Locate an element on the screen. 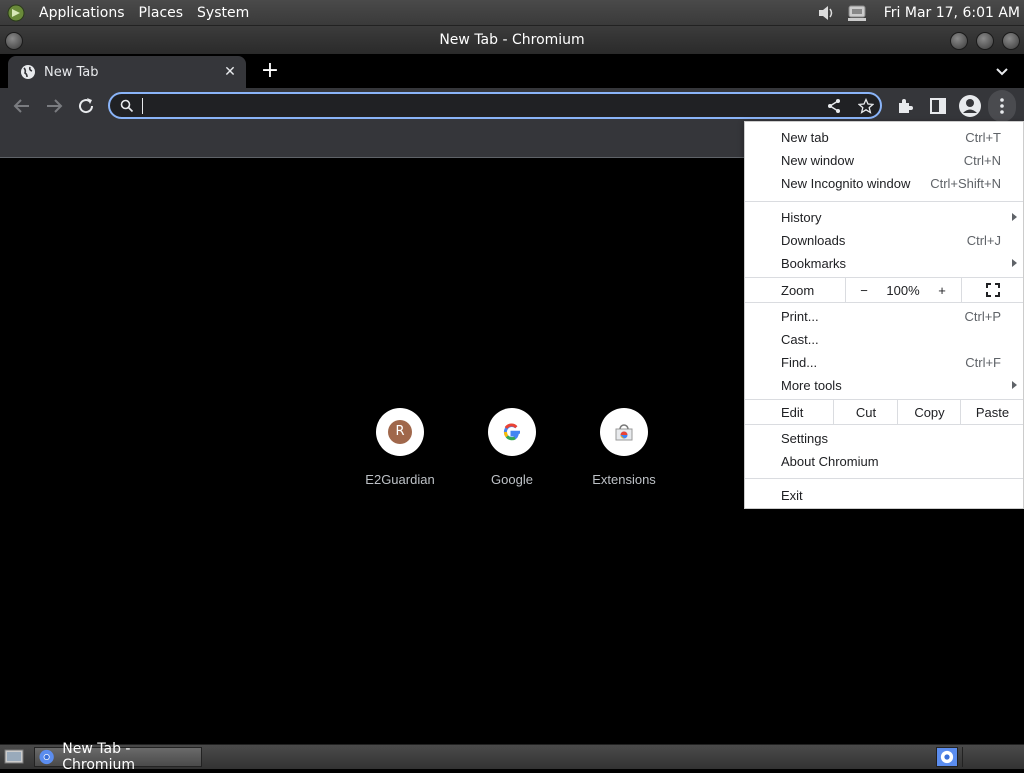 This screenshot has width=1024, height=773. menu-item-history: History is located at coordinates (884, 217).